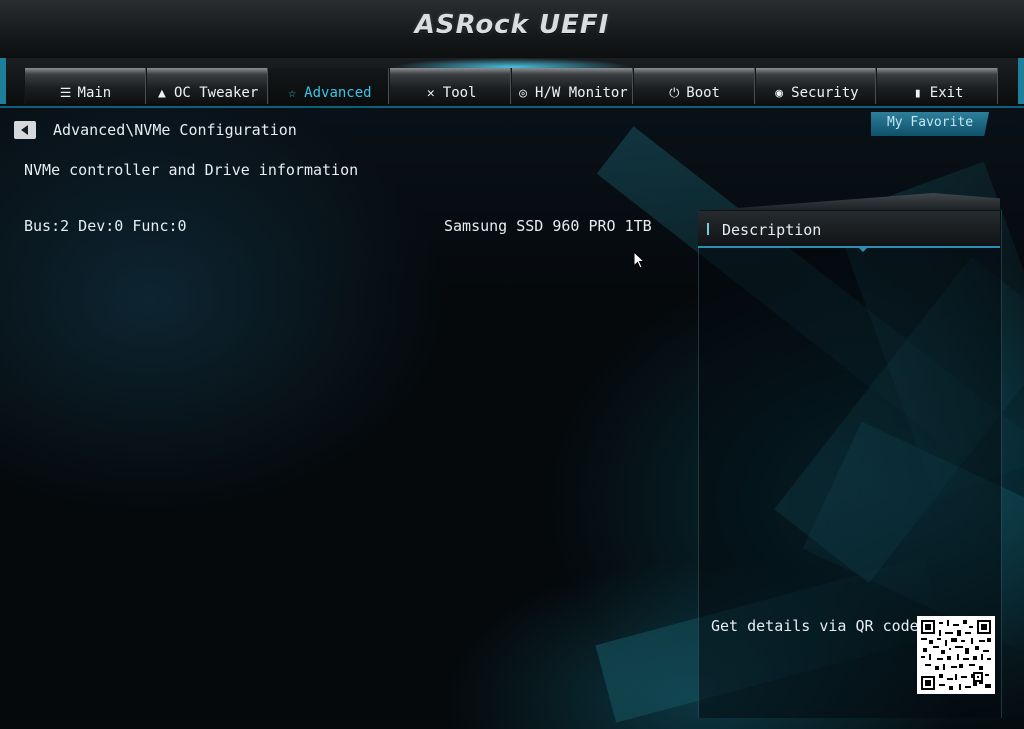 This screenshot has height=729, width=1024. Describe the element at coordinates (674, 93) in the screenshot. I see `power-icon: ⏻` at that location.